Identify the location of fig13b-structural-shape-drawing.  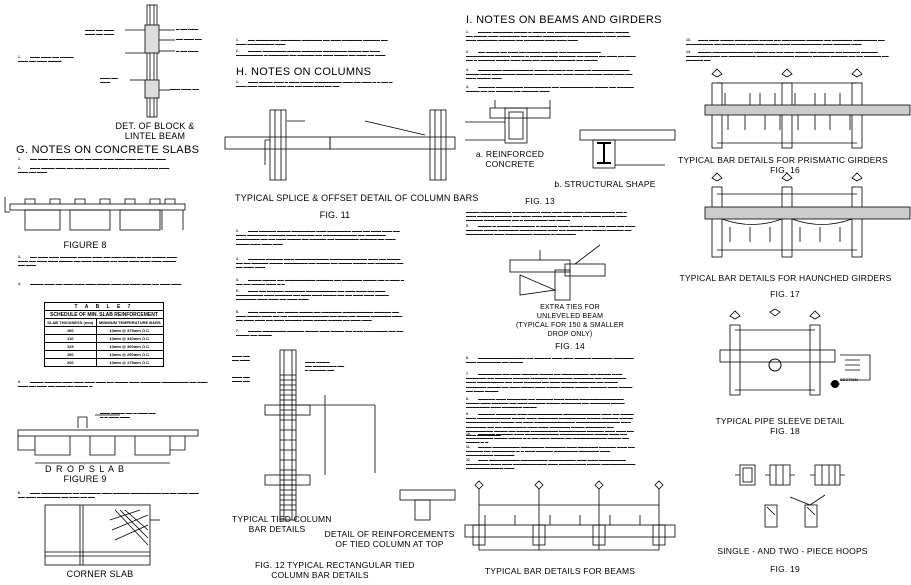
(627, 149).